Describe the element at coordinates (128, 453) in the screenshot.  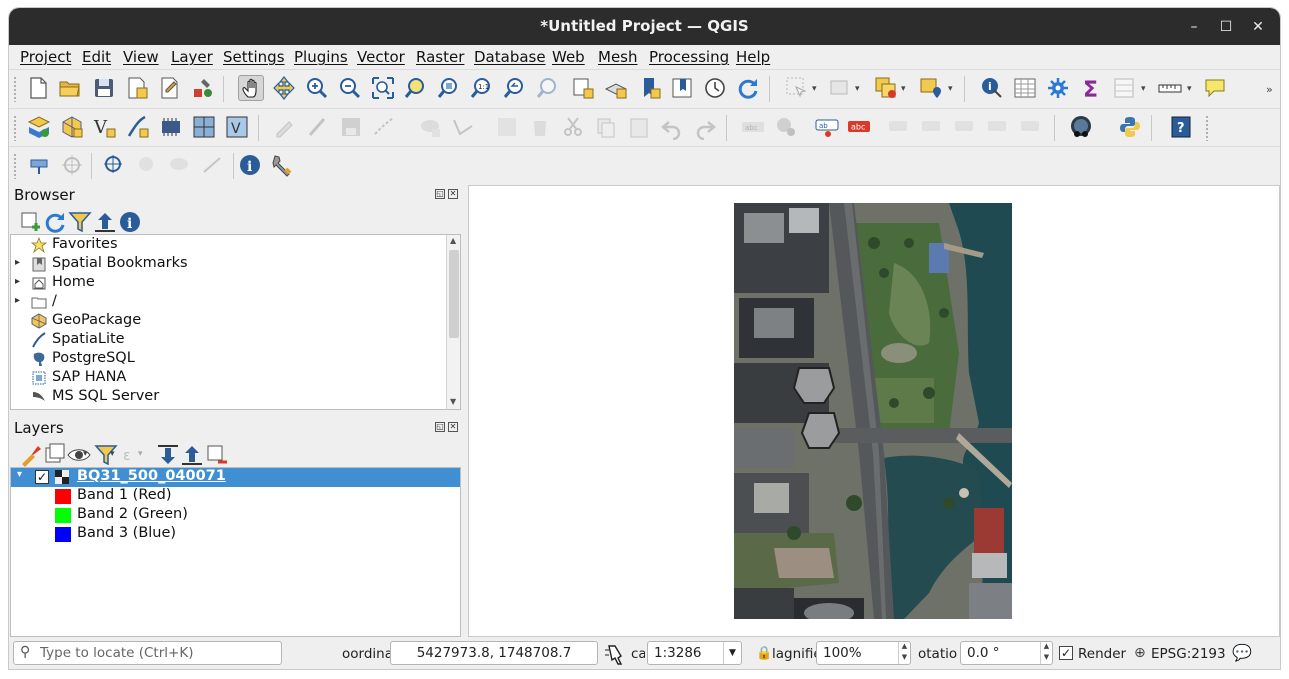
I see `filter-by-expression-icon: ε` at that location.